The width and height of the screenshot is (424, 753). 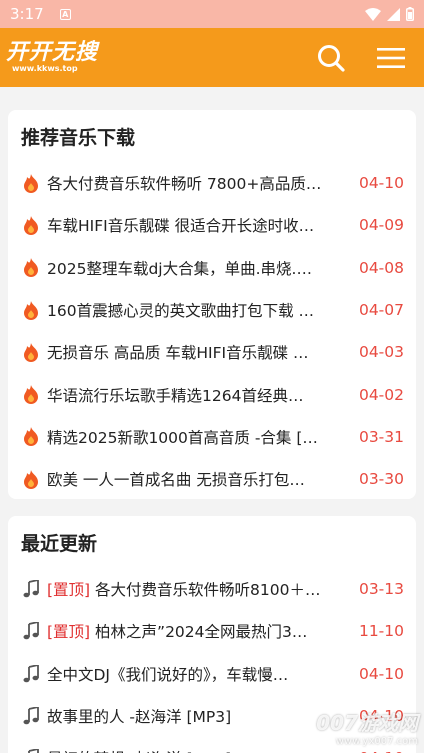 I want to click on header-actions, so click(x=361, y=58).